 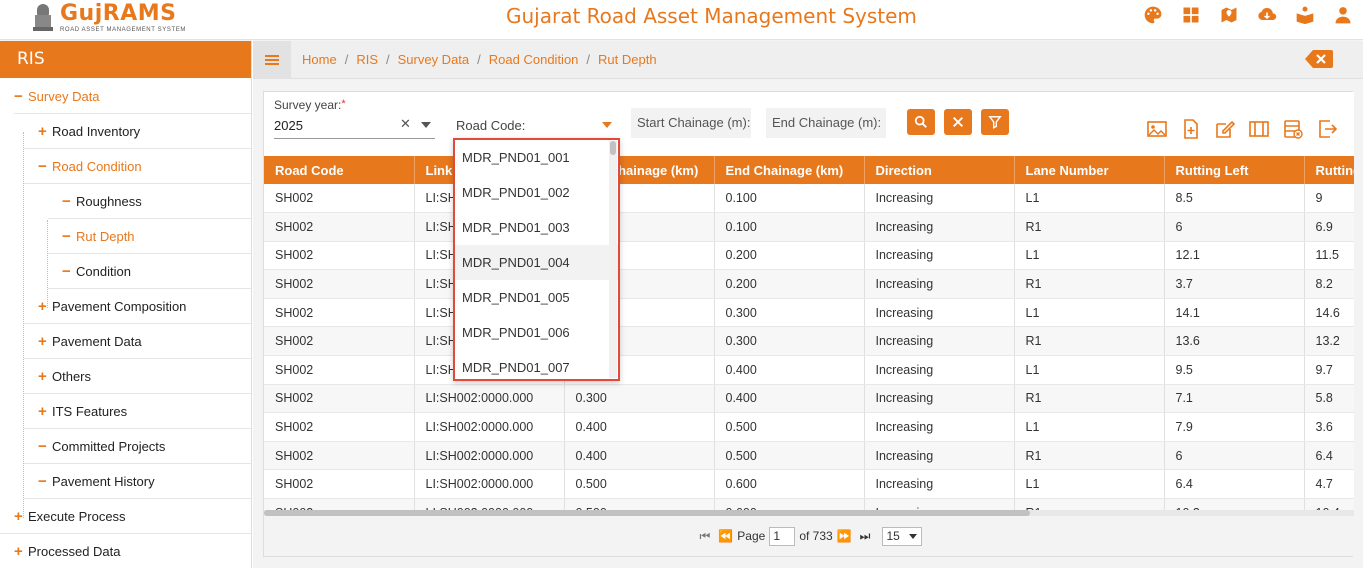 What do you see at coordinates (109, 18) in the screenshot?
I see `gujrams-logo: GujRAMS ROAD ASSET MANAGEMENT SYSTEM` at bounding box center [109, 18].